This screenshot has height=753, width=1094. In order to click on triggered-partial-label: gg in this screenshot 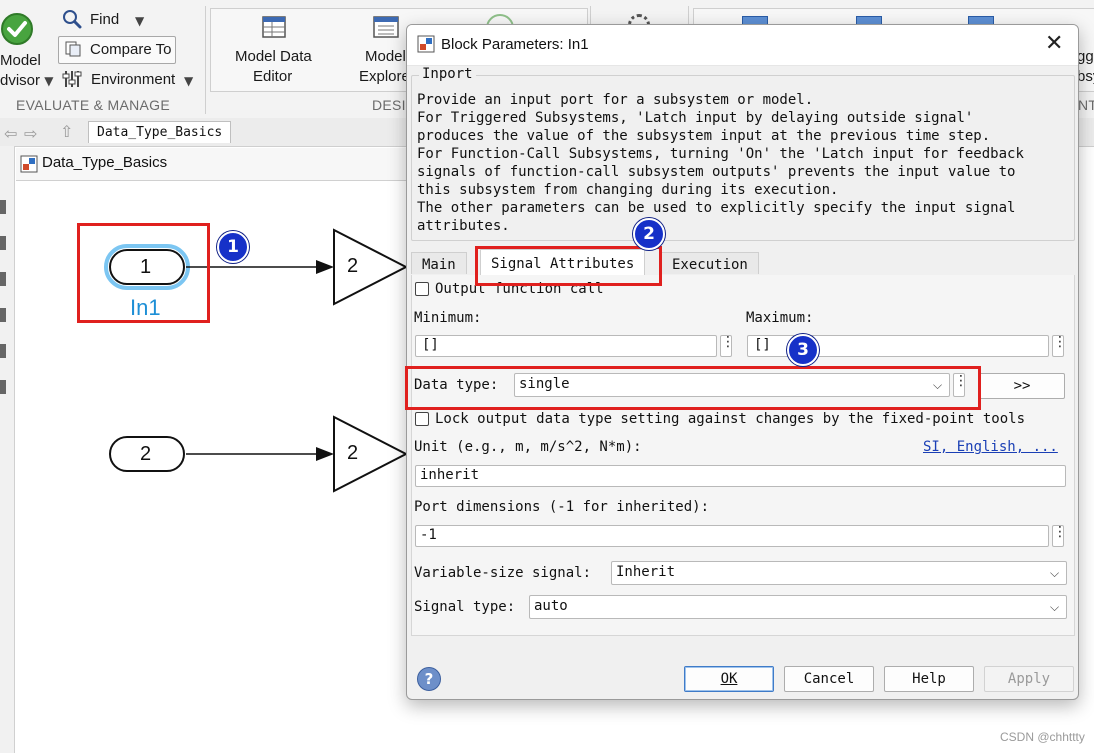, I will do `click(1085, 56)`.